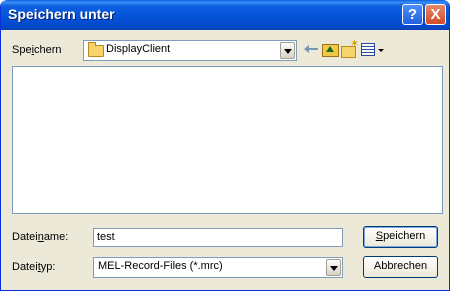 Image resolution: width=450 pixels, height=291 pixels. Describe the element at coordinates (37, 50) in the screenshot. I see `save-in-label: Speichern` at that location.